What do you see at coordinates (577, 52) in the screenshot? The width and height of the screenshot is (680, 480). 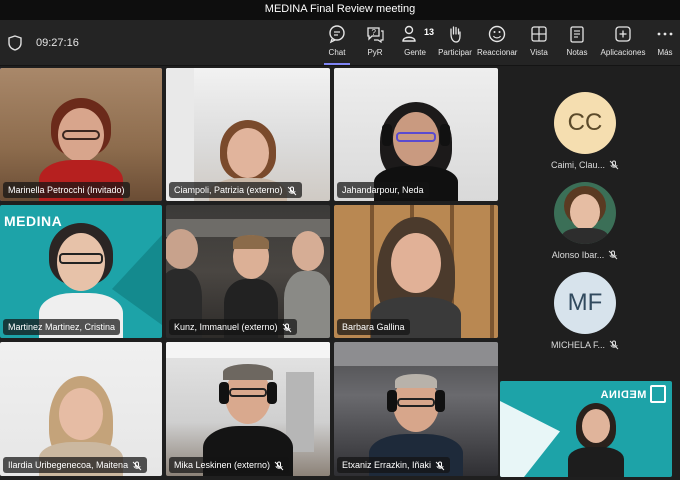 I see `notes-label: Notas` at bounding box center [577, 52].